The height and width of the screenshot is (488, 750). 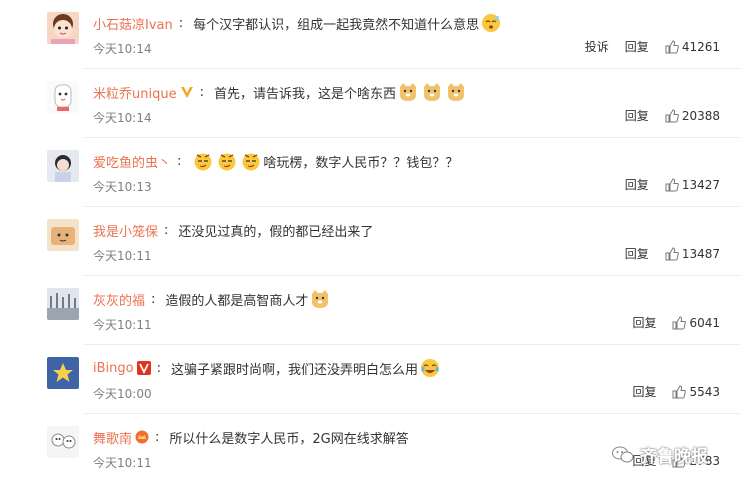 I want to click on like-count: 5543, so click(x=704, y=391).